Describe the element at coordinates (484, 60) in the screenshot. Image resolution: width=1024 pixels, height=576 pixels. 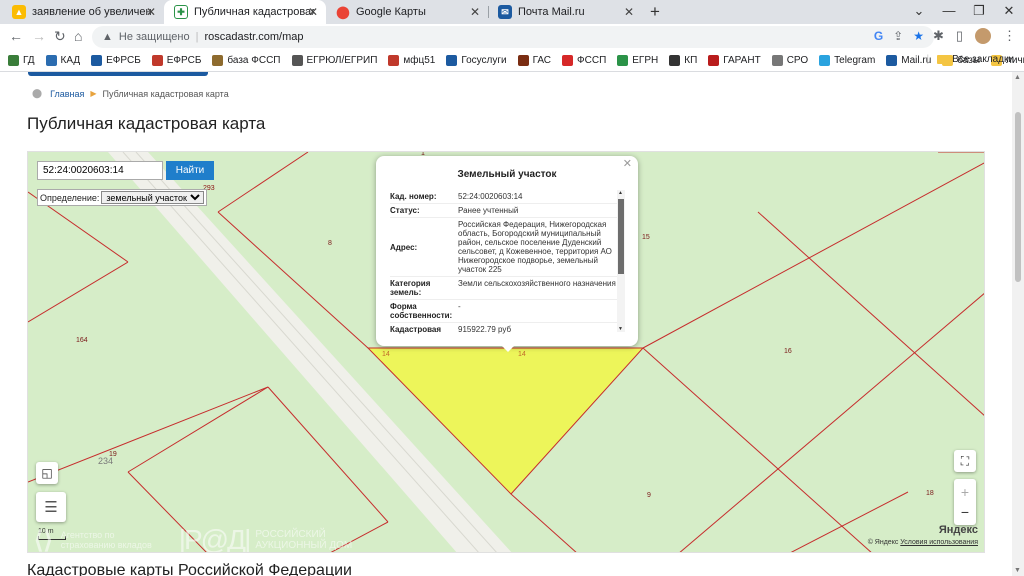
I see `bookmark-label: Госуслуги` at that location.